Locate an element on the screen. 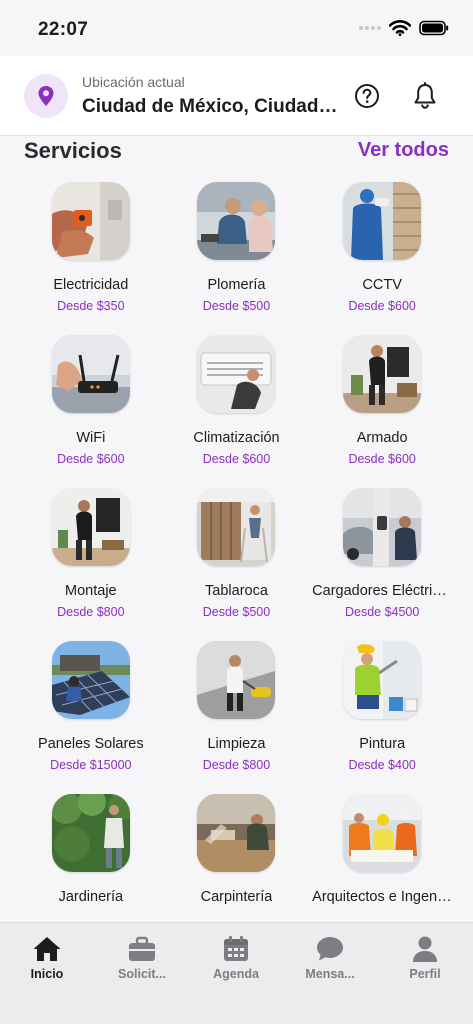  architects-photo is located at coordinates (382, 833).